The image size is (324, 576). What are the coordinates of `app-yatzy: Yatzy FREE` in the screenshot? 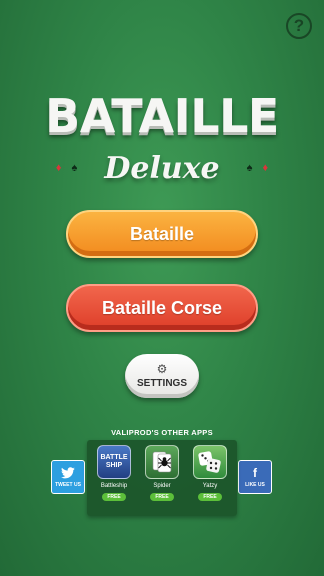 It's located at (210, 473).